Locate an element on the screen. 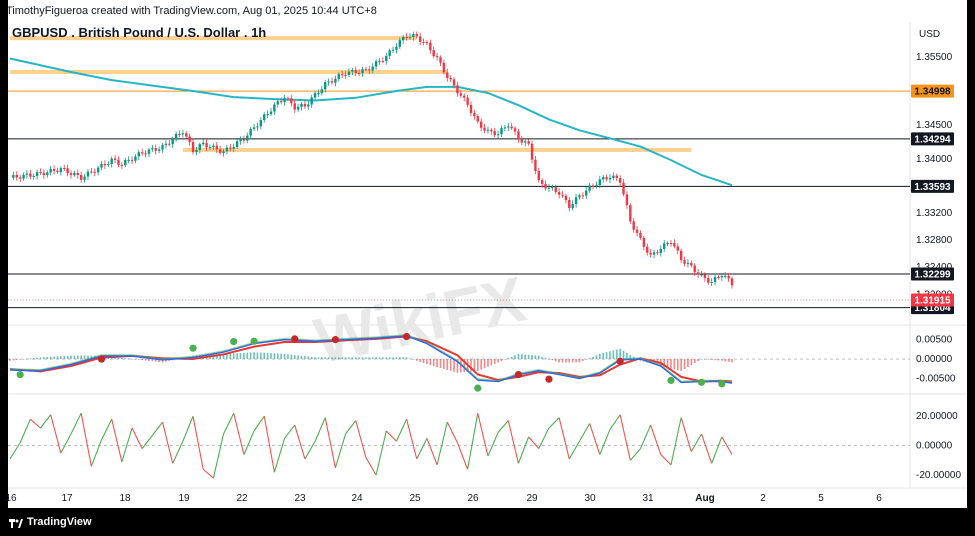 The image size is (975, 536). x-tick-label: 23 is located at coordinates (300, 498).